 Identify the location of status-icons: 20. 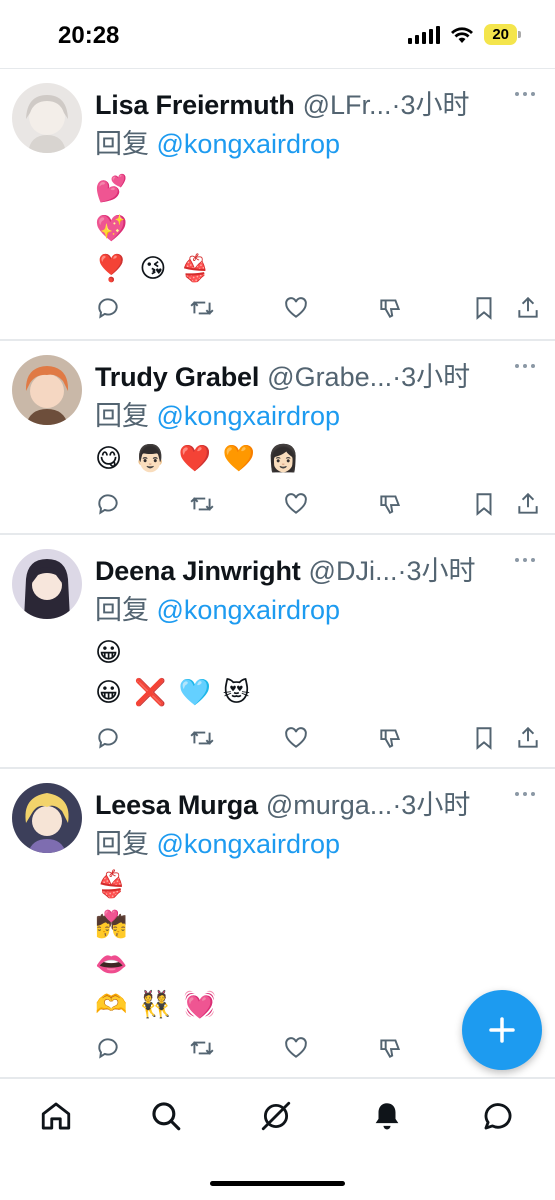
(464, 34).